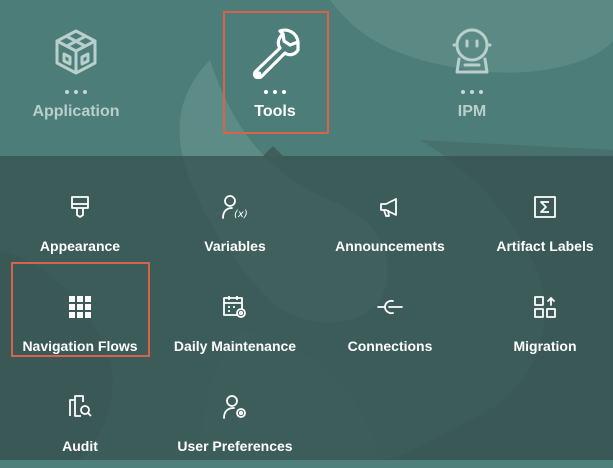  What do you see at coordinates (80, 325) in the screenshot?
I see `tile-navigation-flows: Navigation Flows` at bounding box center [80, 325].